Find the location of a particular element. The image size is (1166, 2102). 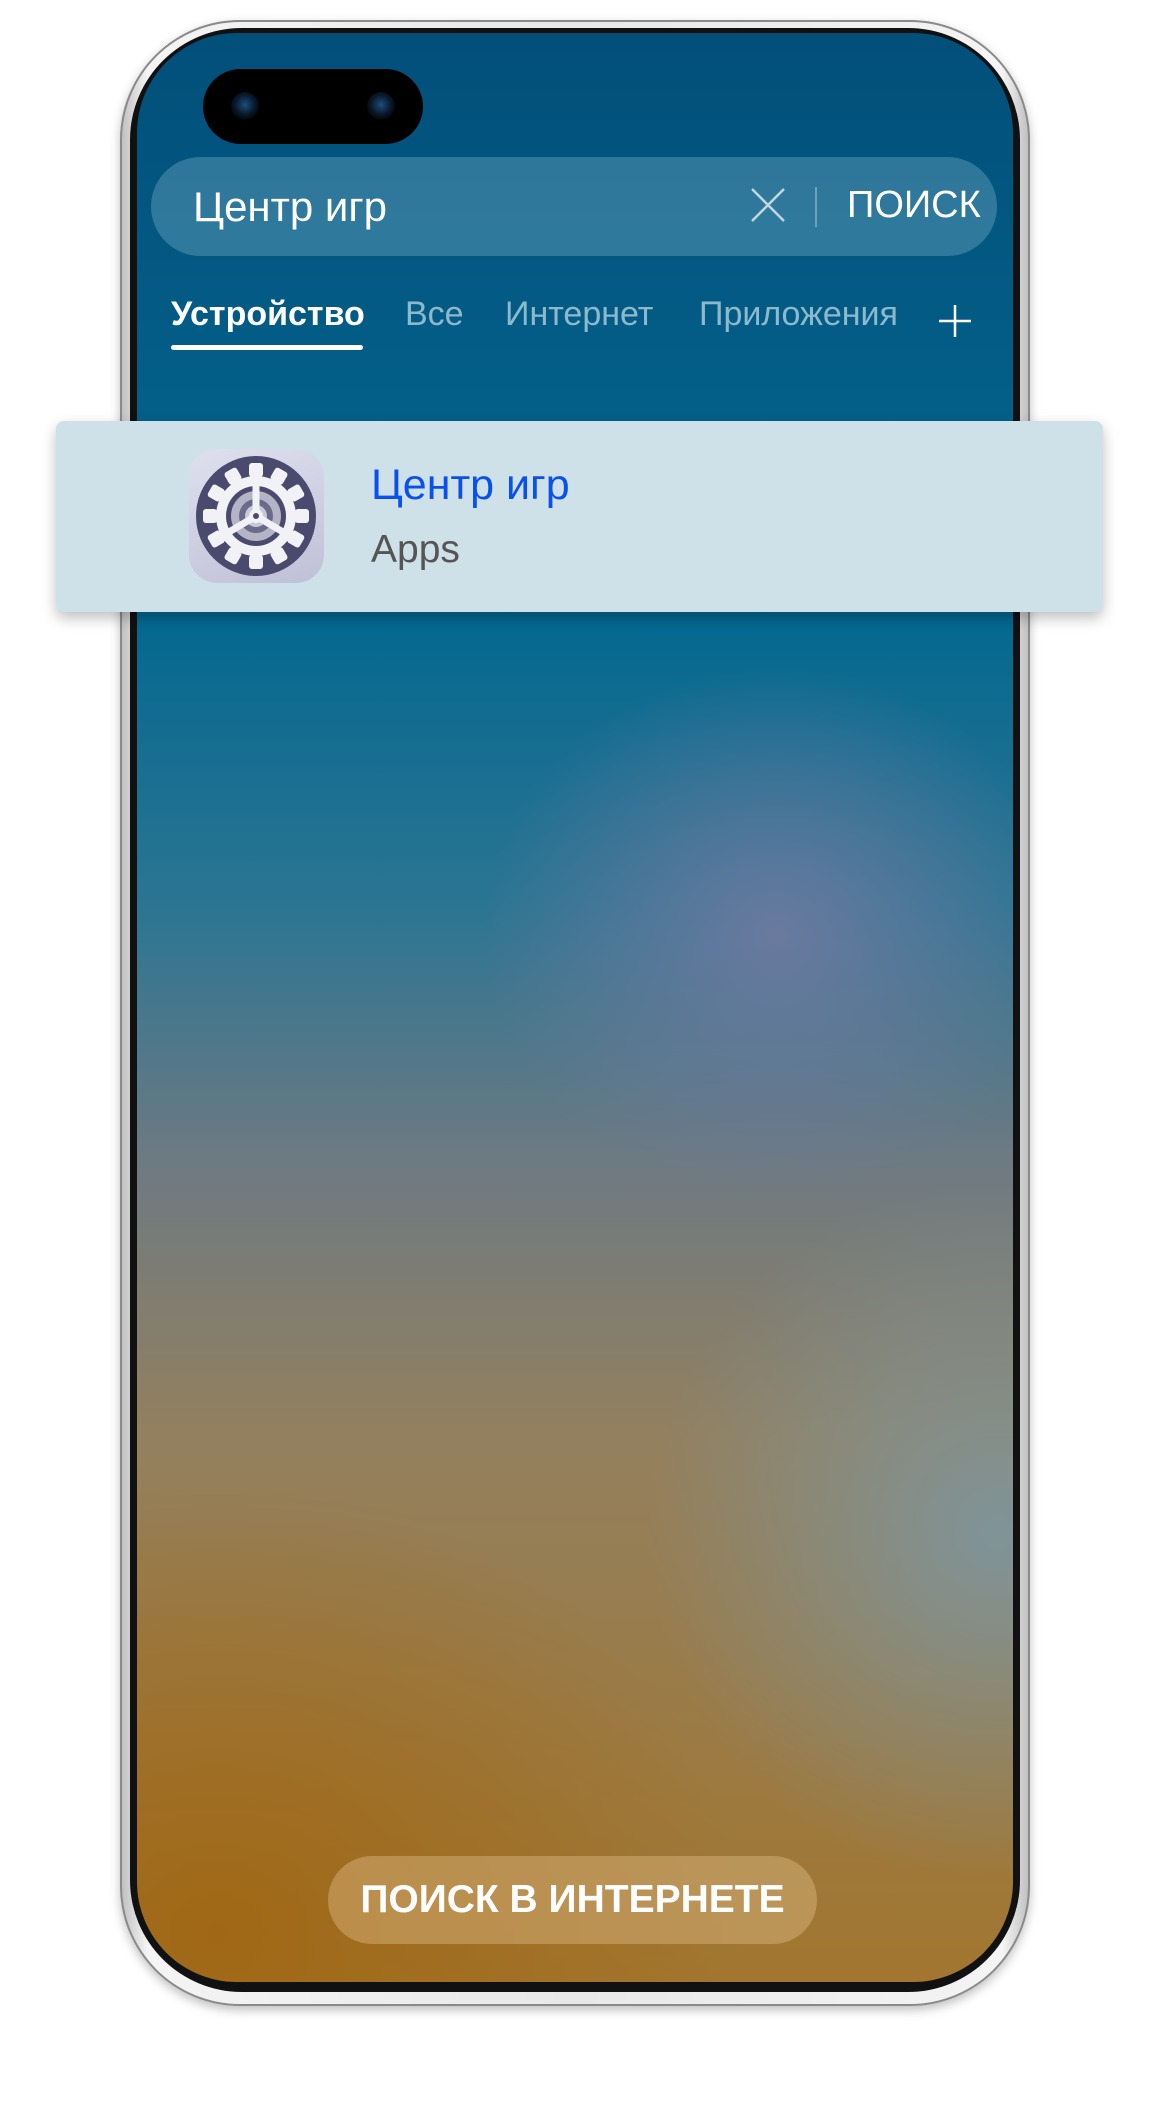

add-tab-icon is located at coordinates (955, 321).